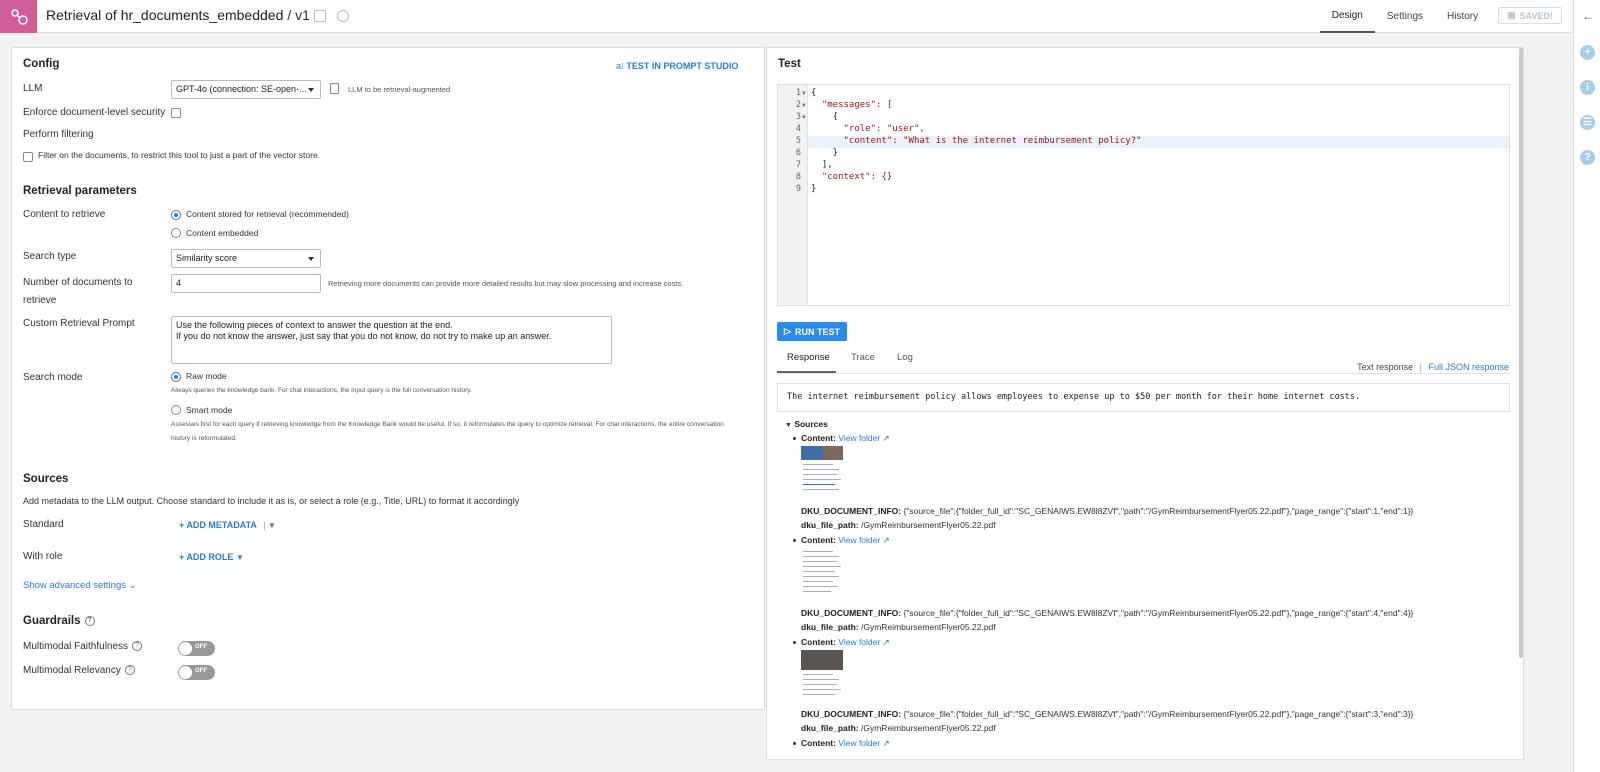  Describe the element at coordinates (798, 105) in the screenshot. I see `line-number: 2` at that location.